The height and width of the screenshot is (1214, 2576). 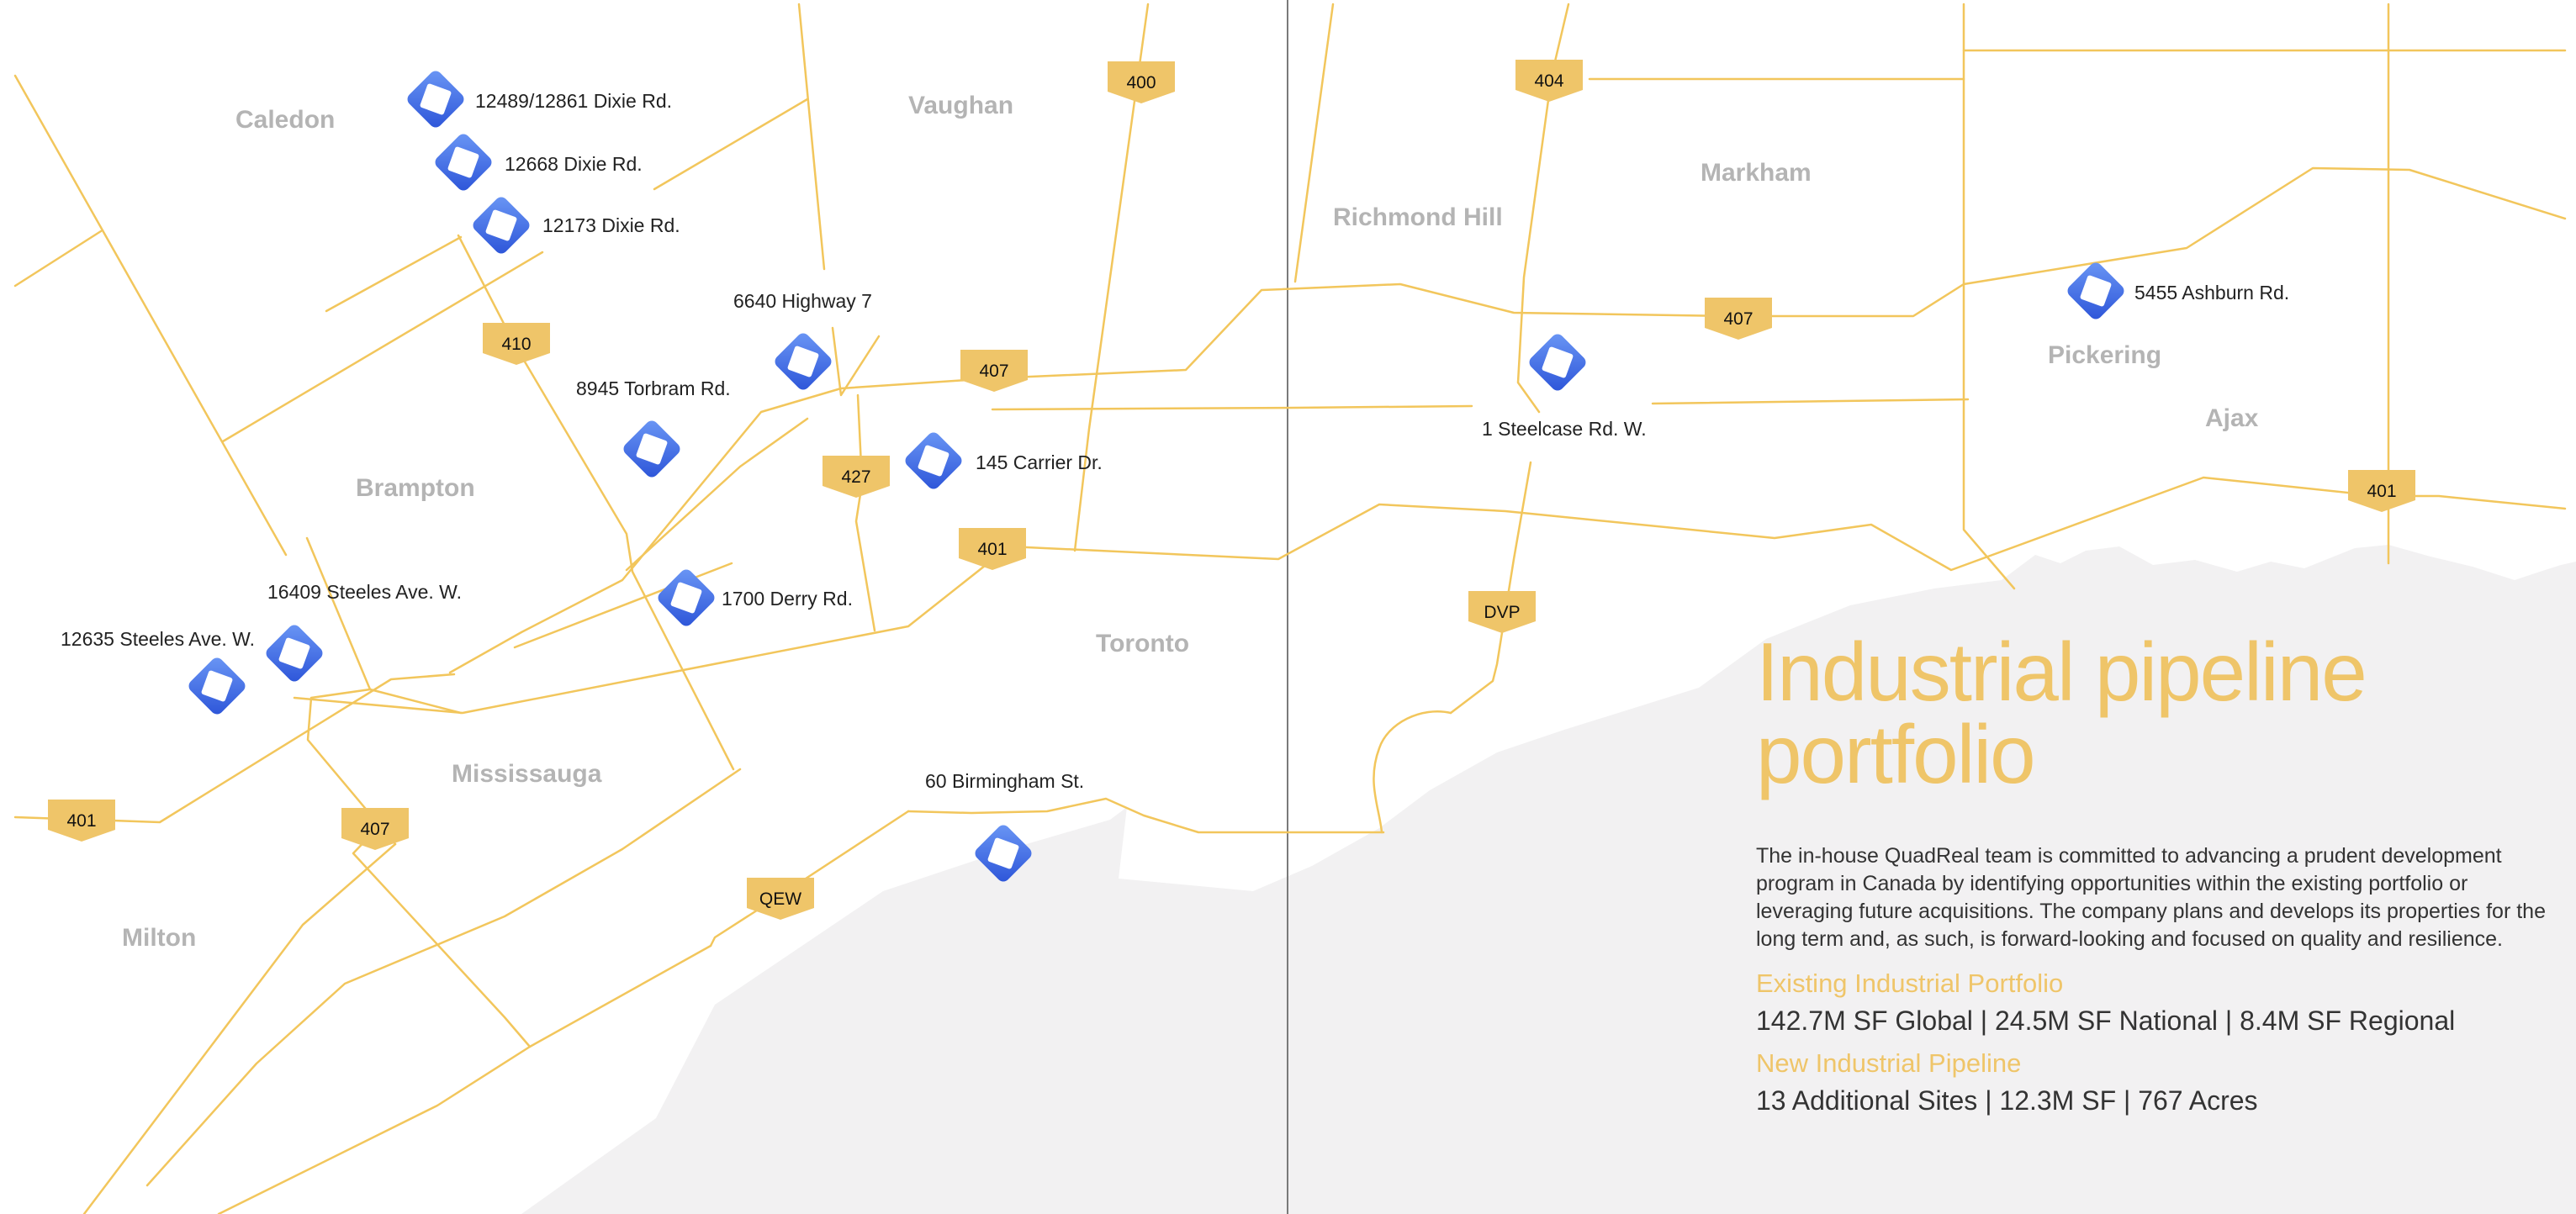 I want to click on site-marker-dixie-12668: 12668 Dixie Rd., so click(x=537, y=162).